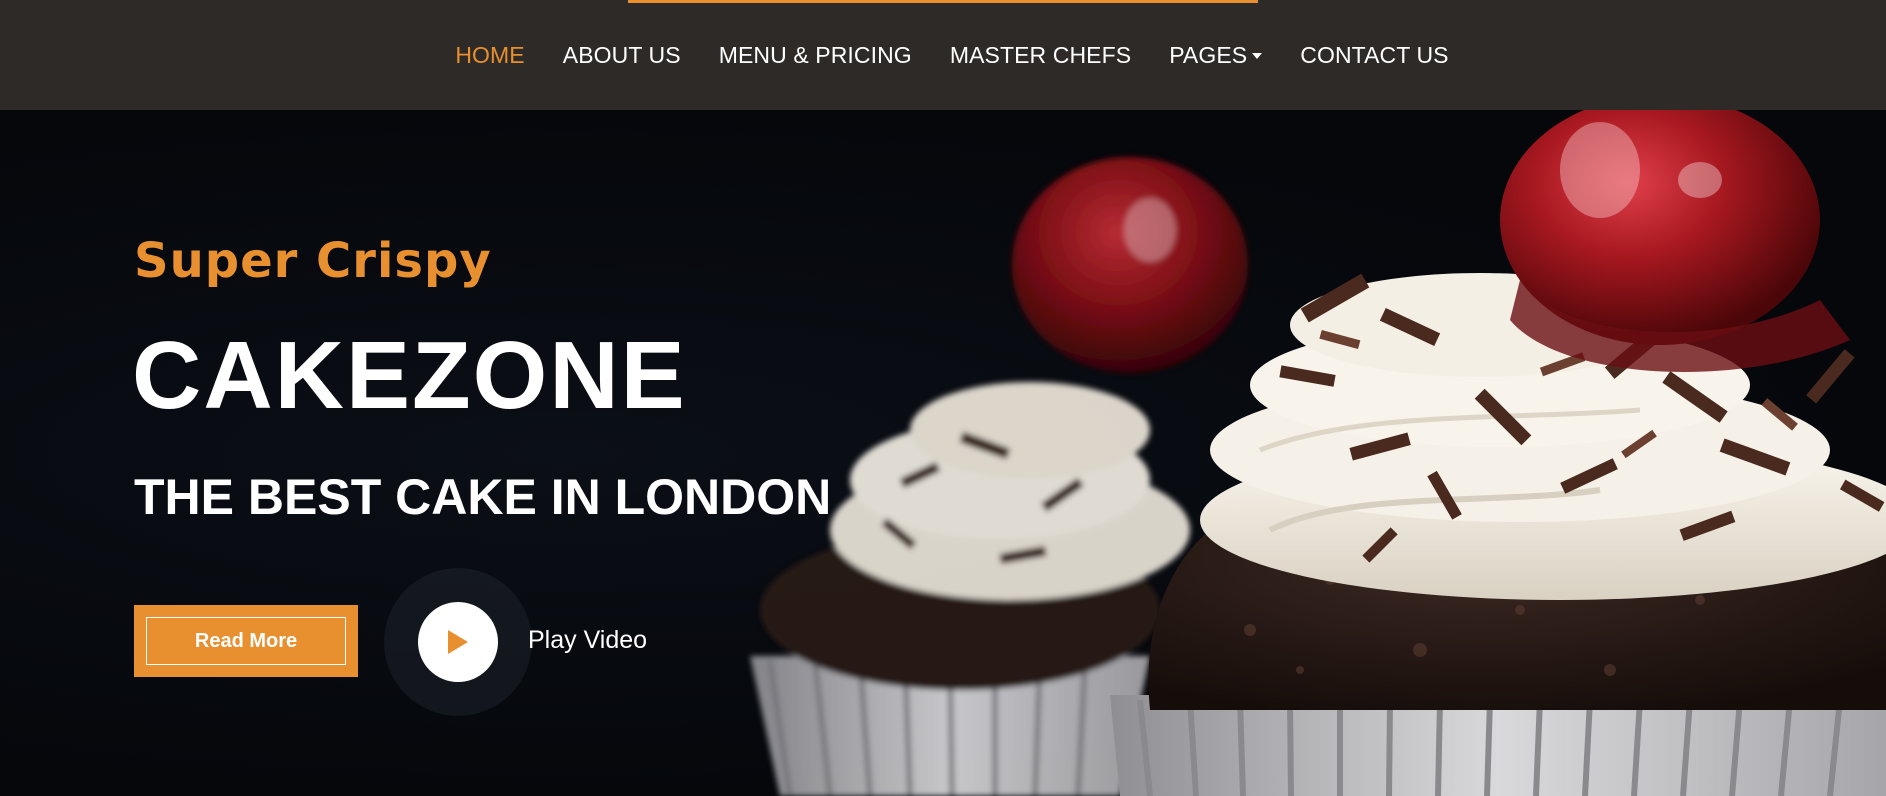  Describe the element at coordinates (1257, 56) in the screenshot. I see `caret-down-icon` at that location.